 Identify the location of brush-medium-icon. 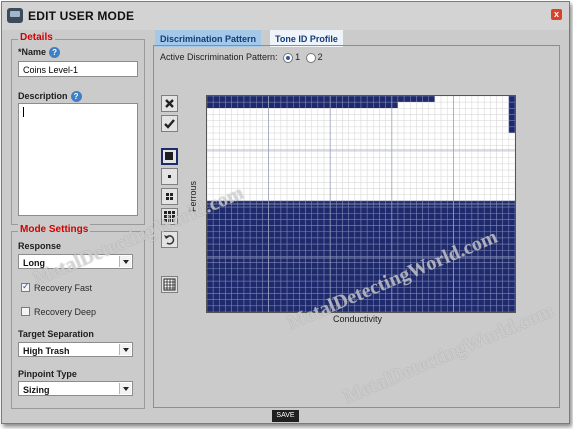
(169, 196).